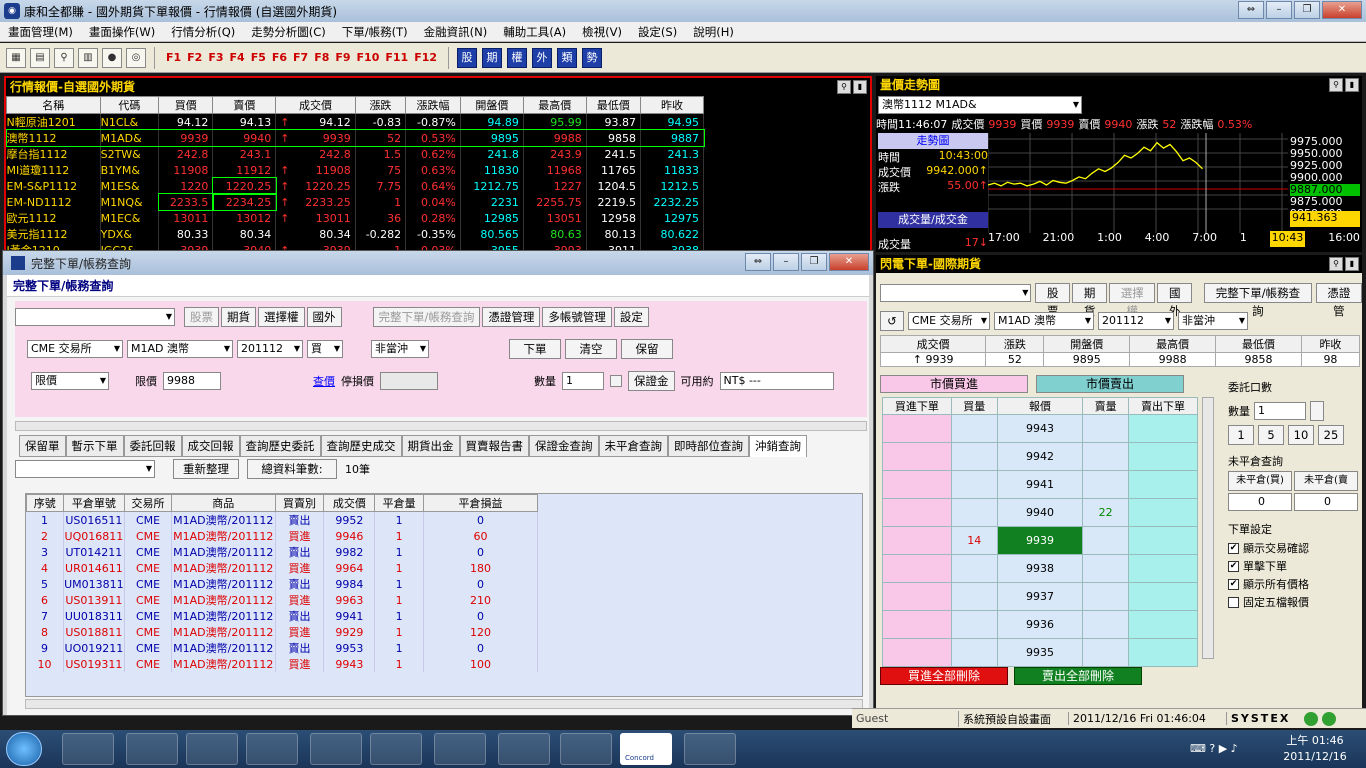  Describe the element at coordinates (441, 426) in the screenshot. I see `horizontal-scrollbar` at that location.